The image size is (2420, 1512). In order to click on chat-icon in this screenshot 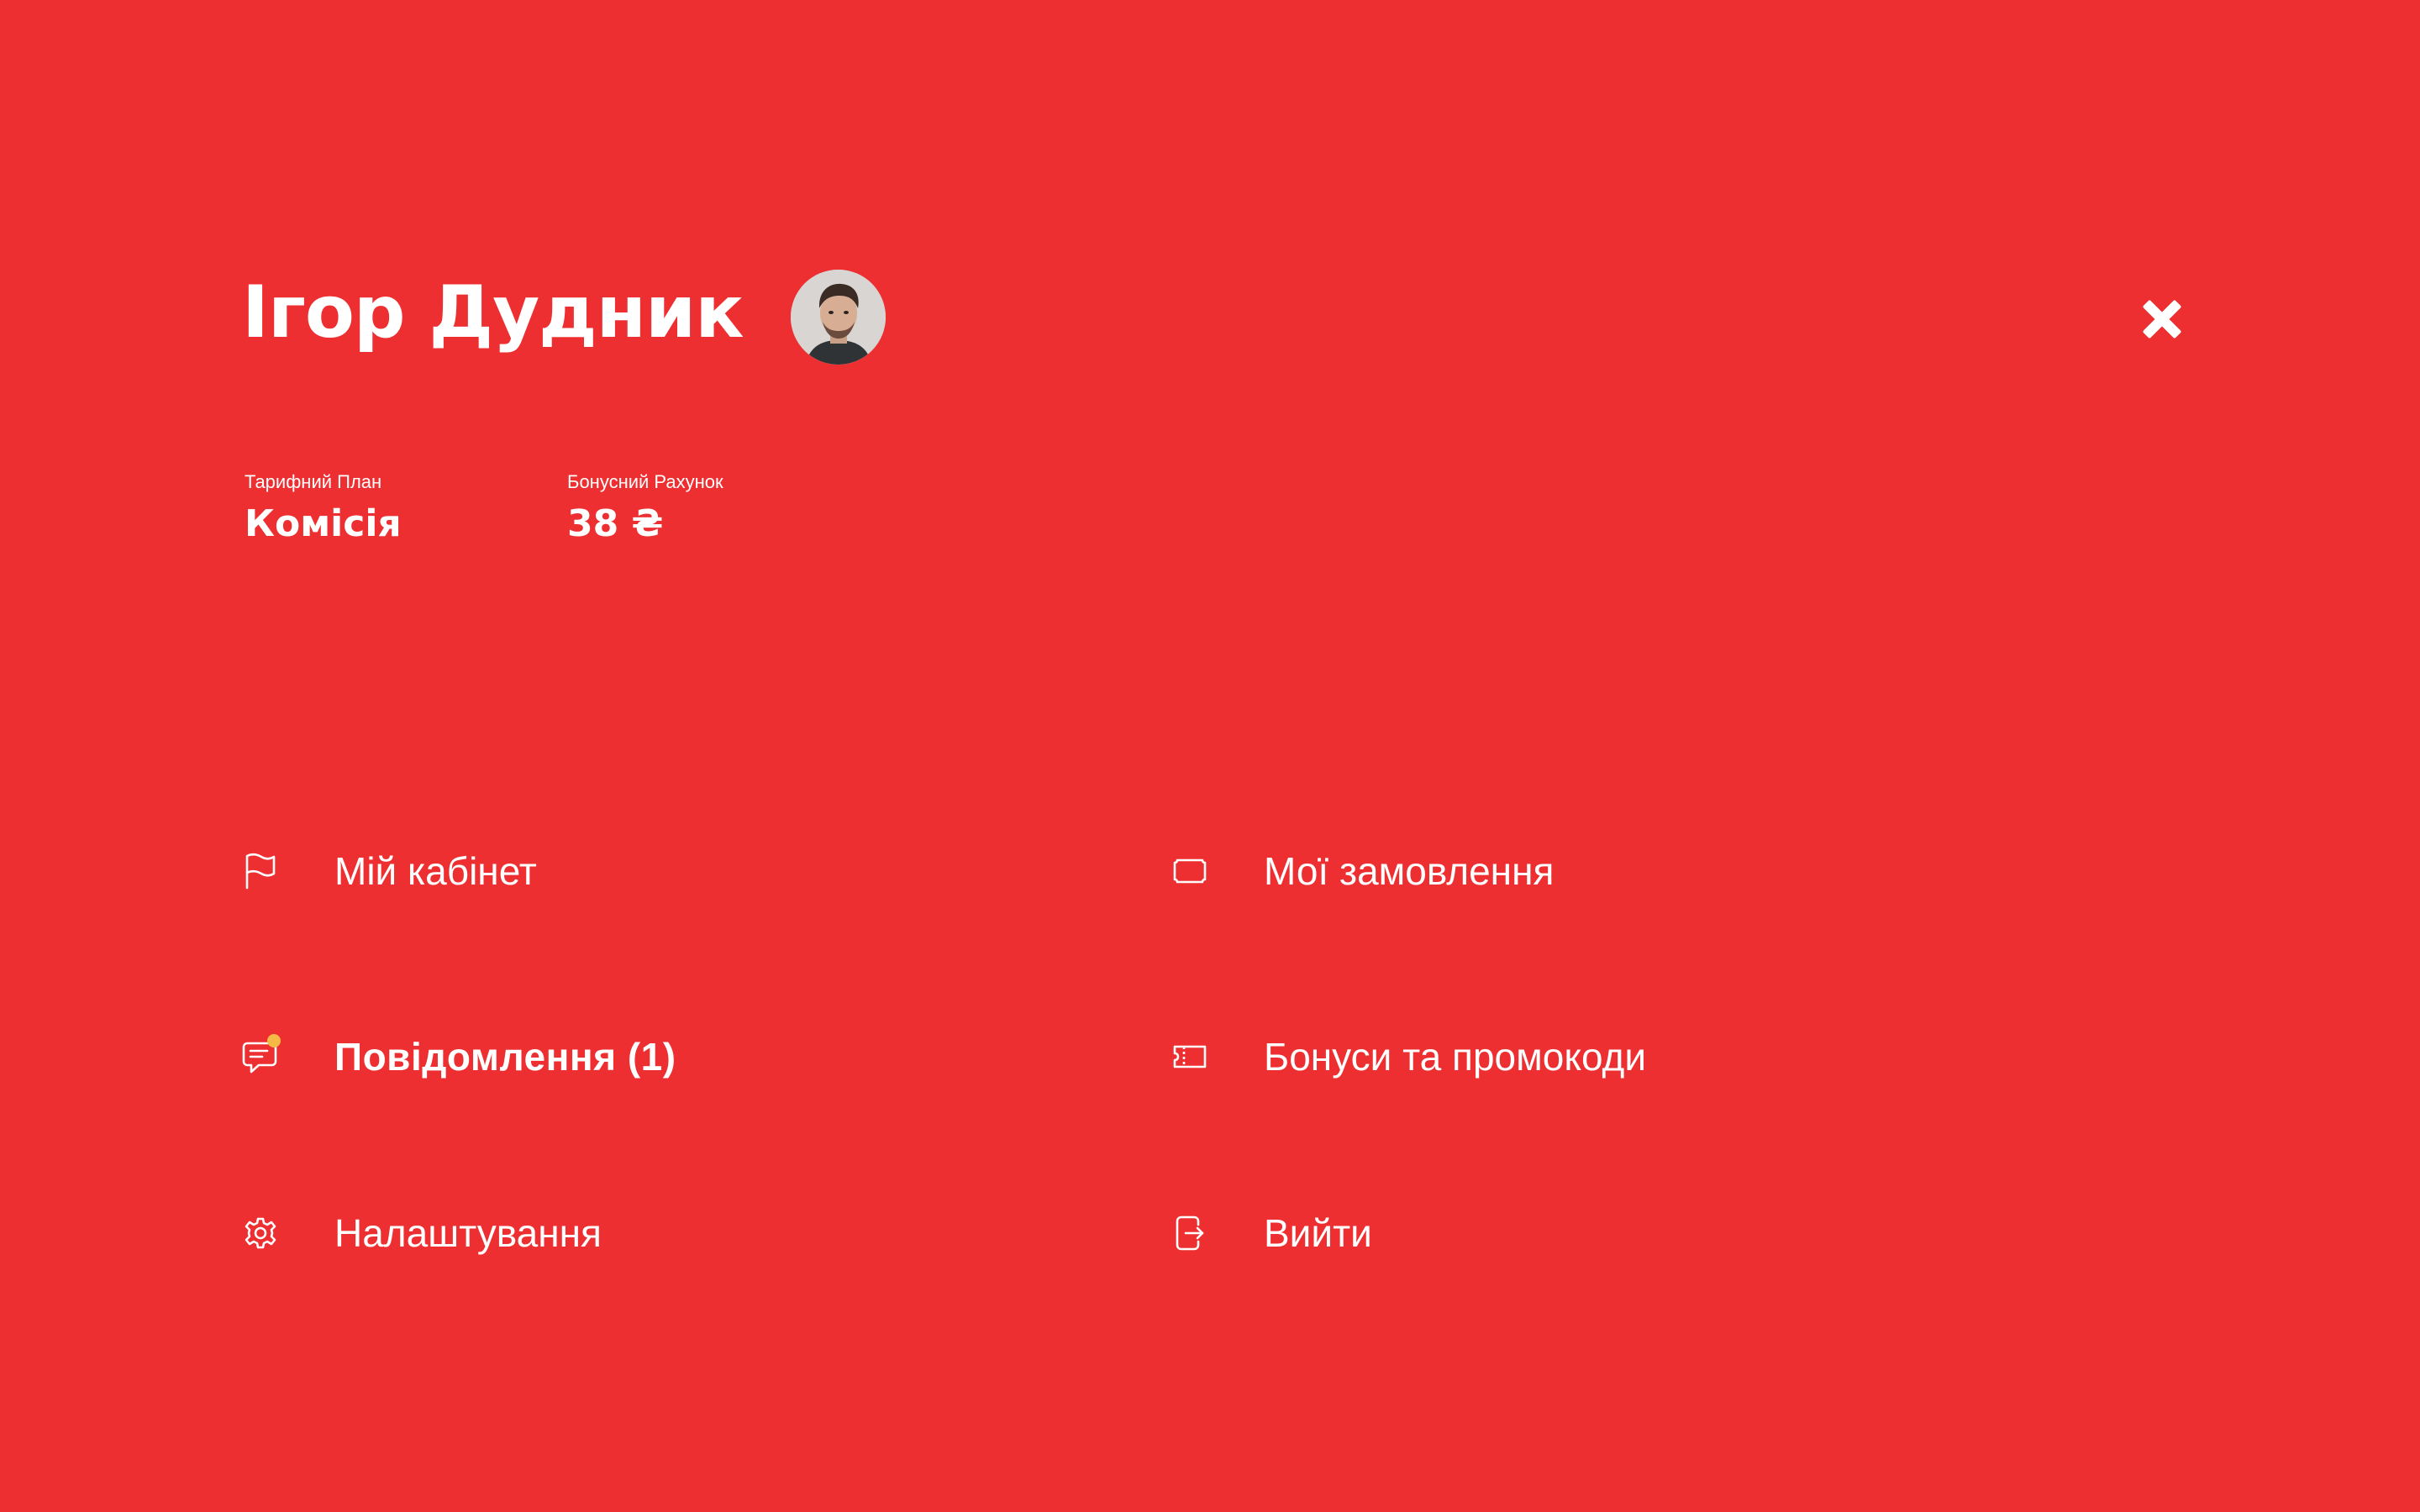, I will do `click(261, 1054)`.